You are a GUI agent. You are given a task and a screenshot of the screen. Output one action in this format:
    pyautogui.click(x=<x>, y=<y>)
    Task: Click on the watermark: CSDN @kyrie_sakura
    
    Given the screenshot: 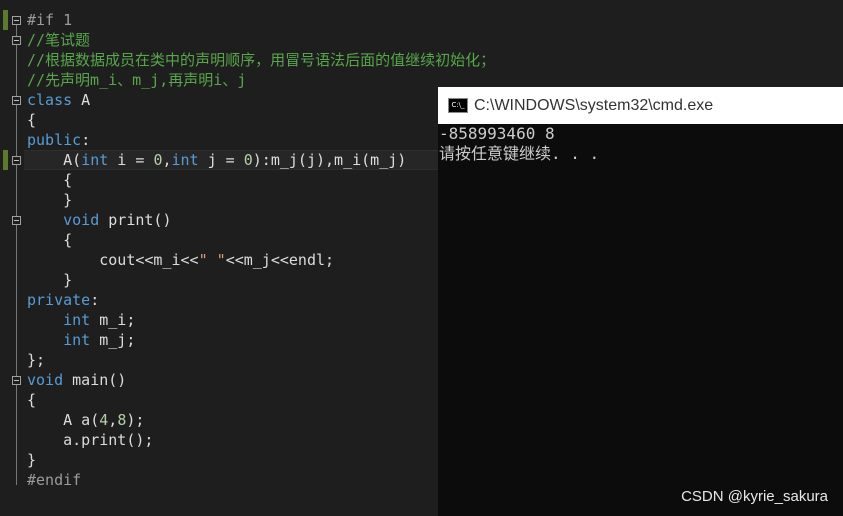 What is the action you would take?
    pyautogui.click(x=754, y=496)
    